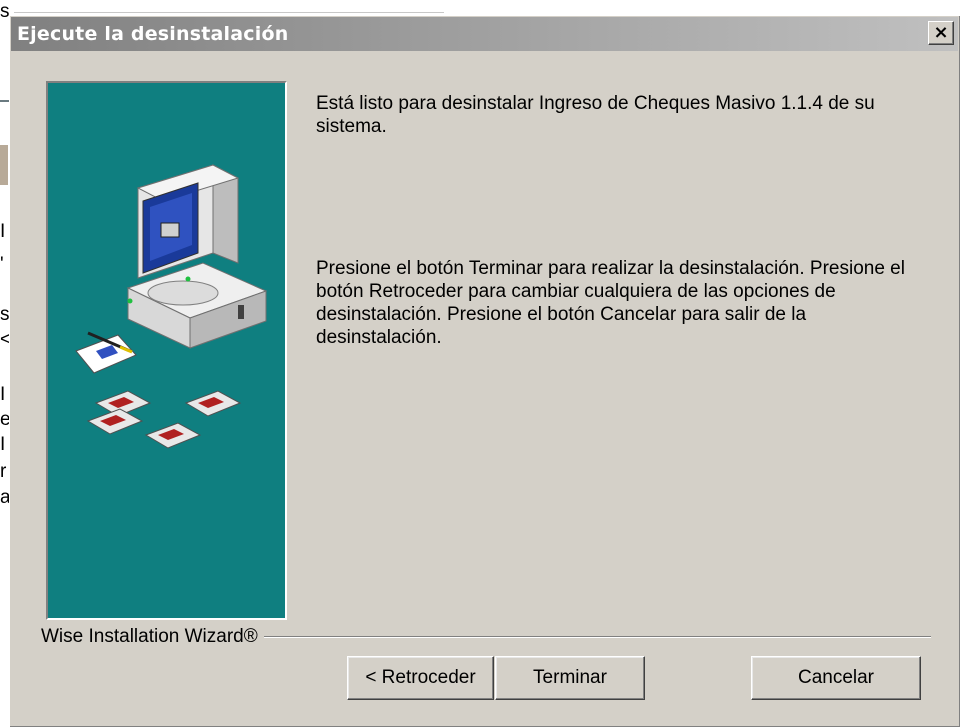 This screenshot has height=727, width=960. Describe the element at coordinates (4, 165) in the screenshot. I see `background-block` at that location.